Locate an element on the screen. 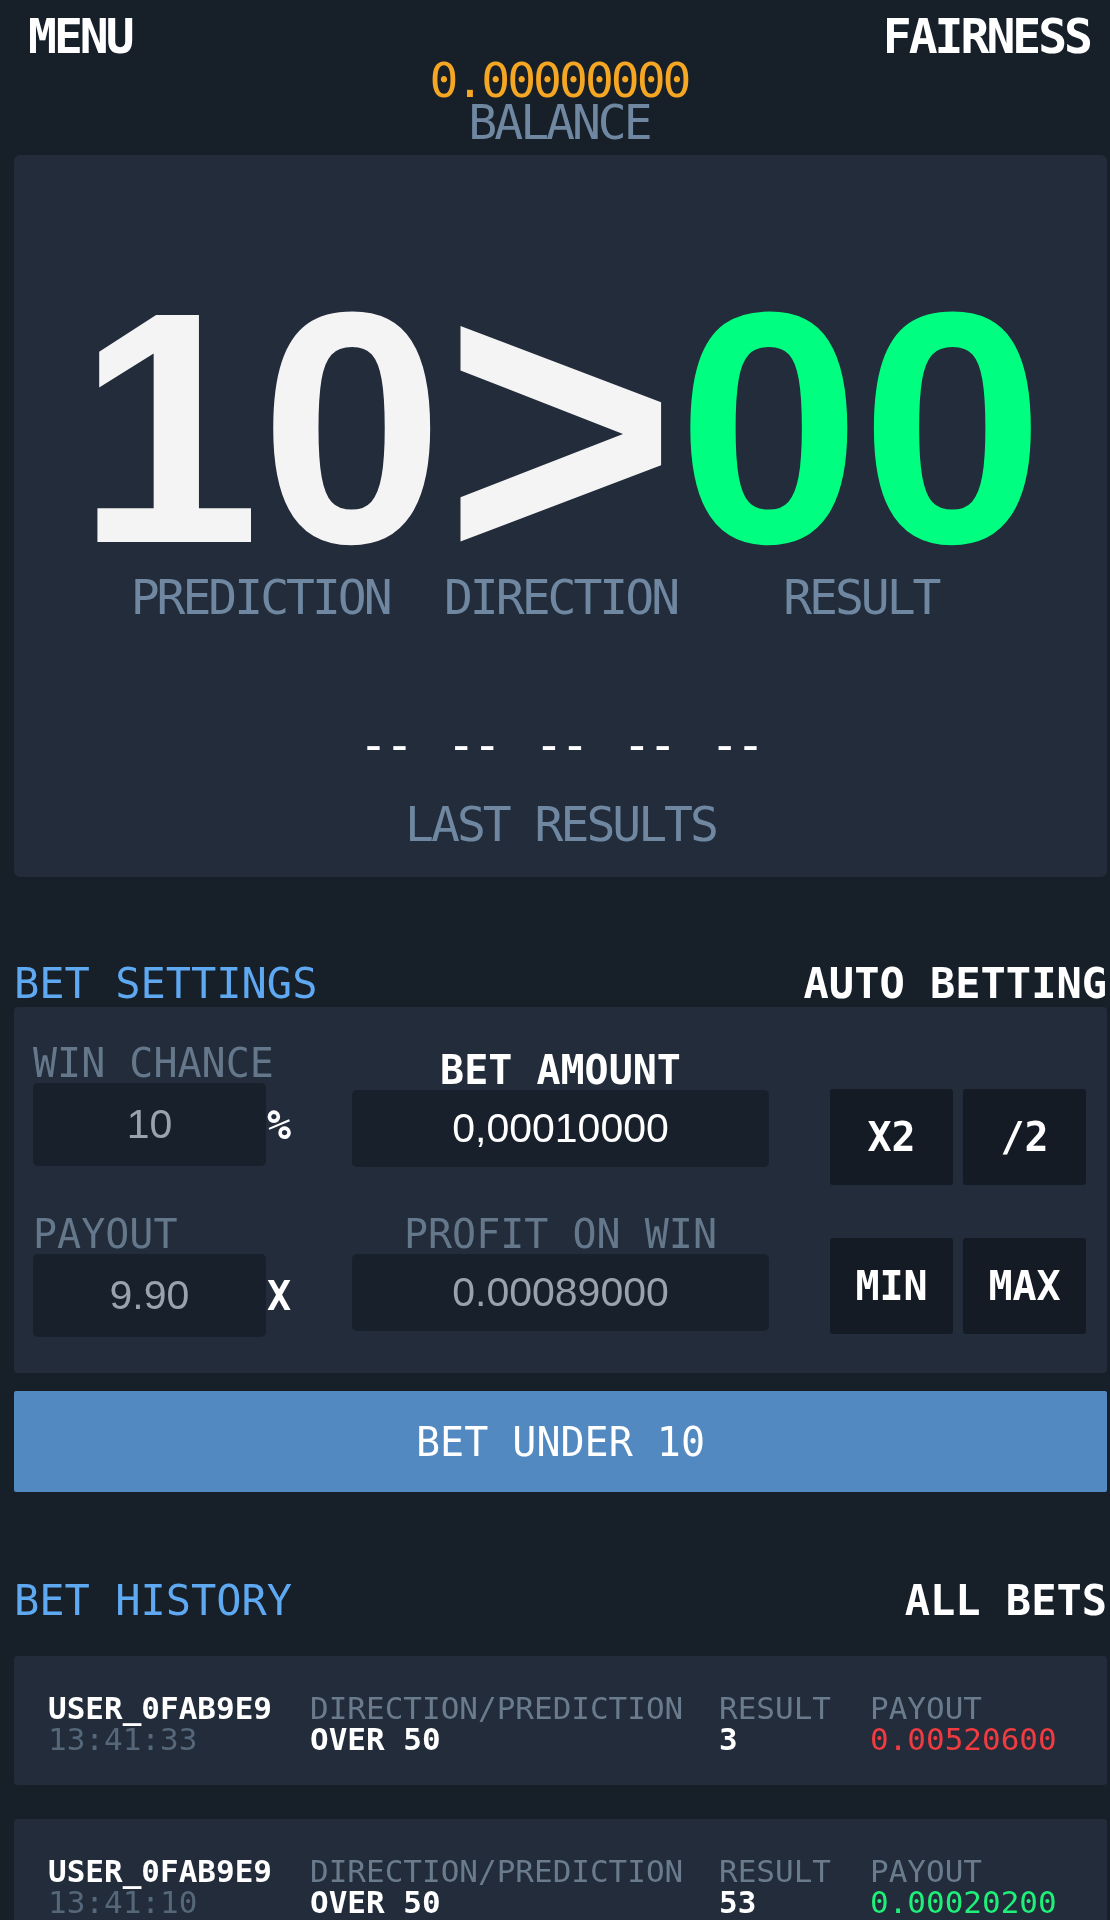 The image size is (1110, 1920). menu-link: MENU is located at coordinates (80, 36).